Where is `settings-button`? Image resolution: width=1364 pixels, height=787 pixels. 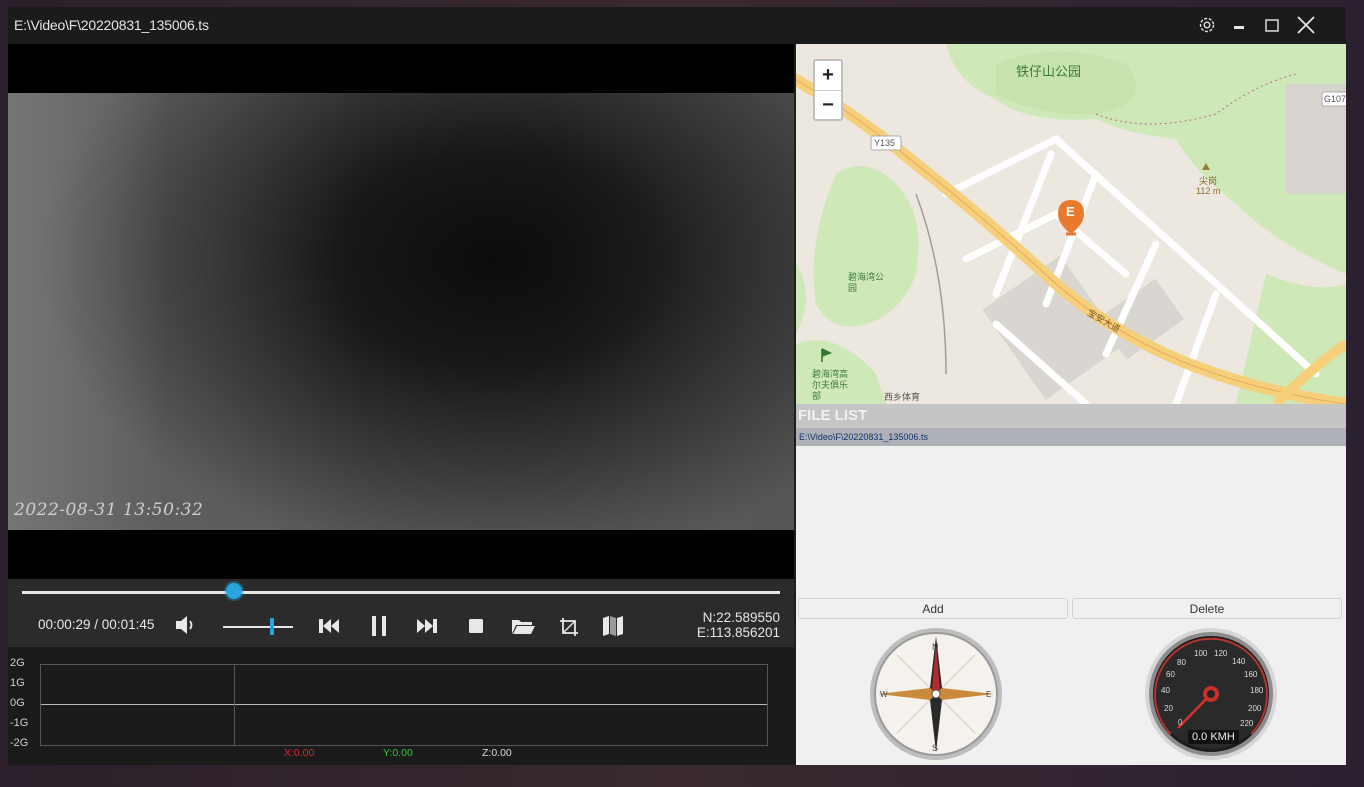
settings-button is located at coordinates (1207, 25).